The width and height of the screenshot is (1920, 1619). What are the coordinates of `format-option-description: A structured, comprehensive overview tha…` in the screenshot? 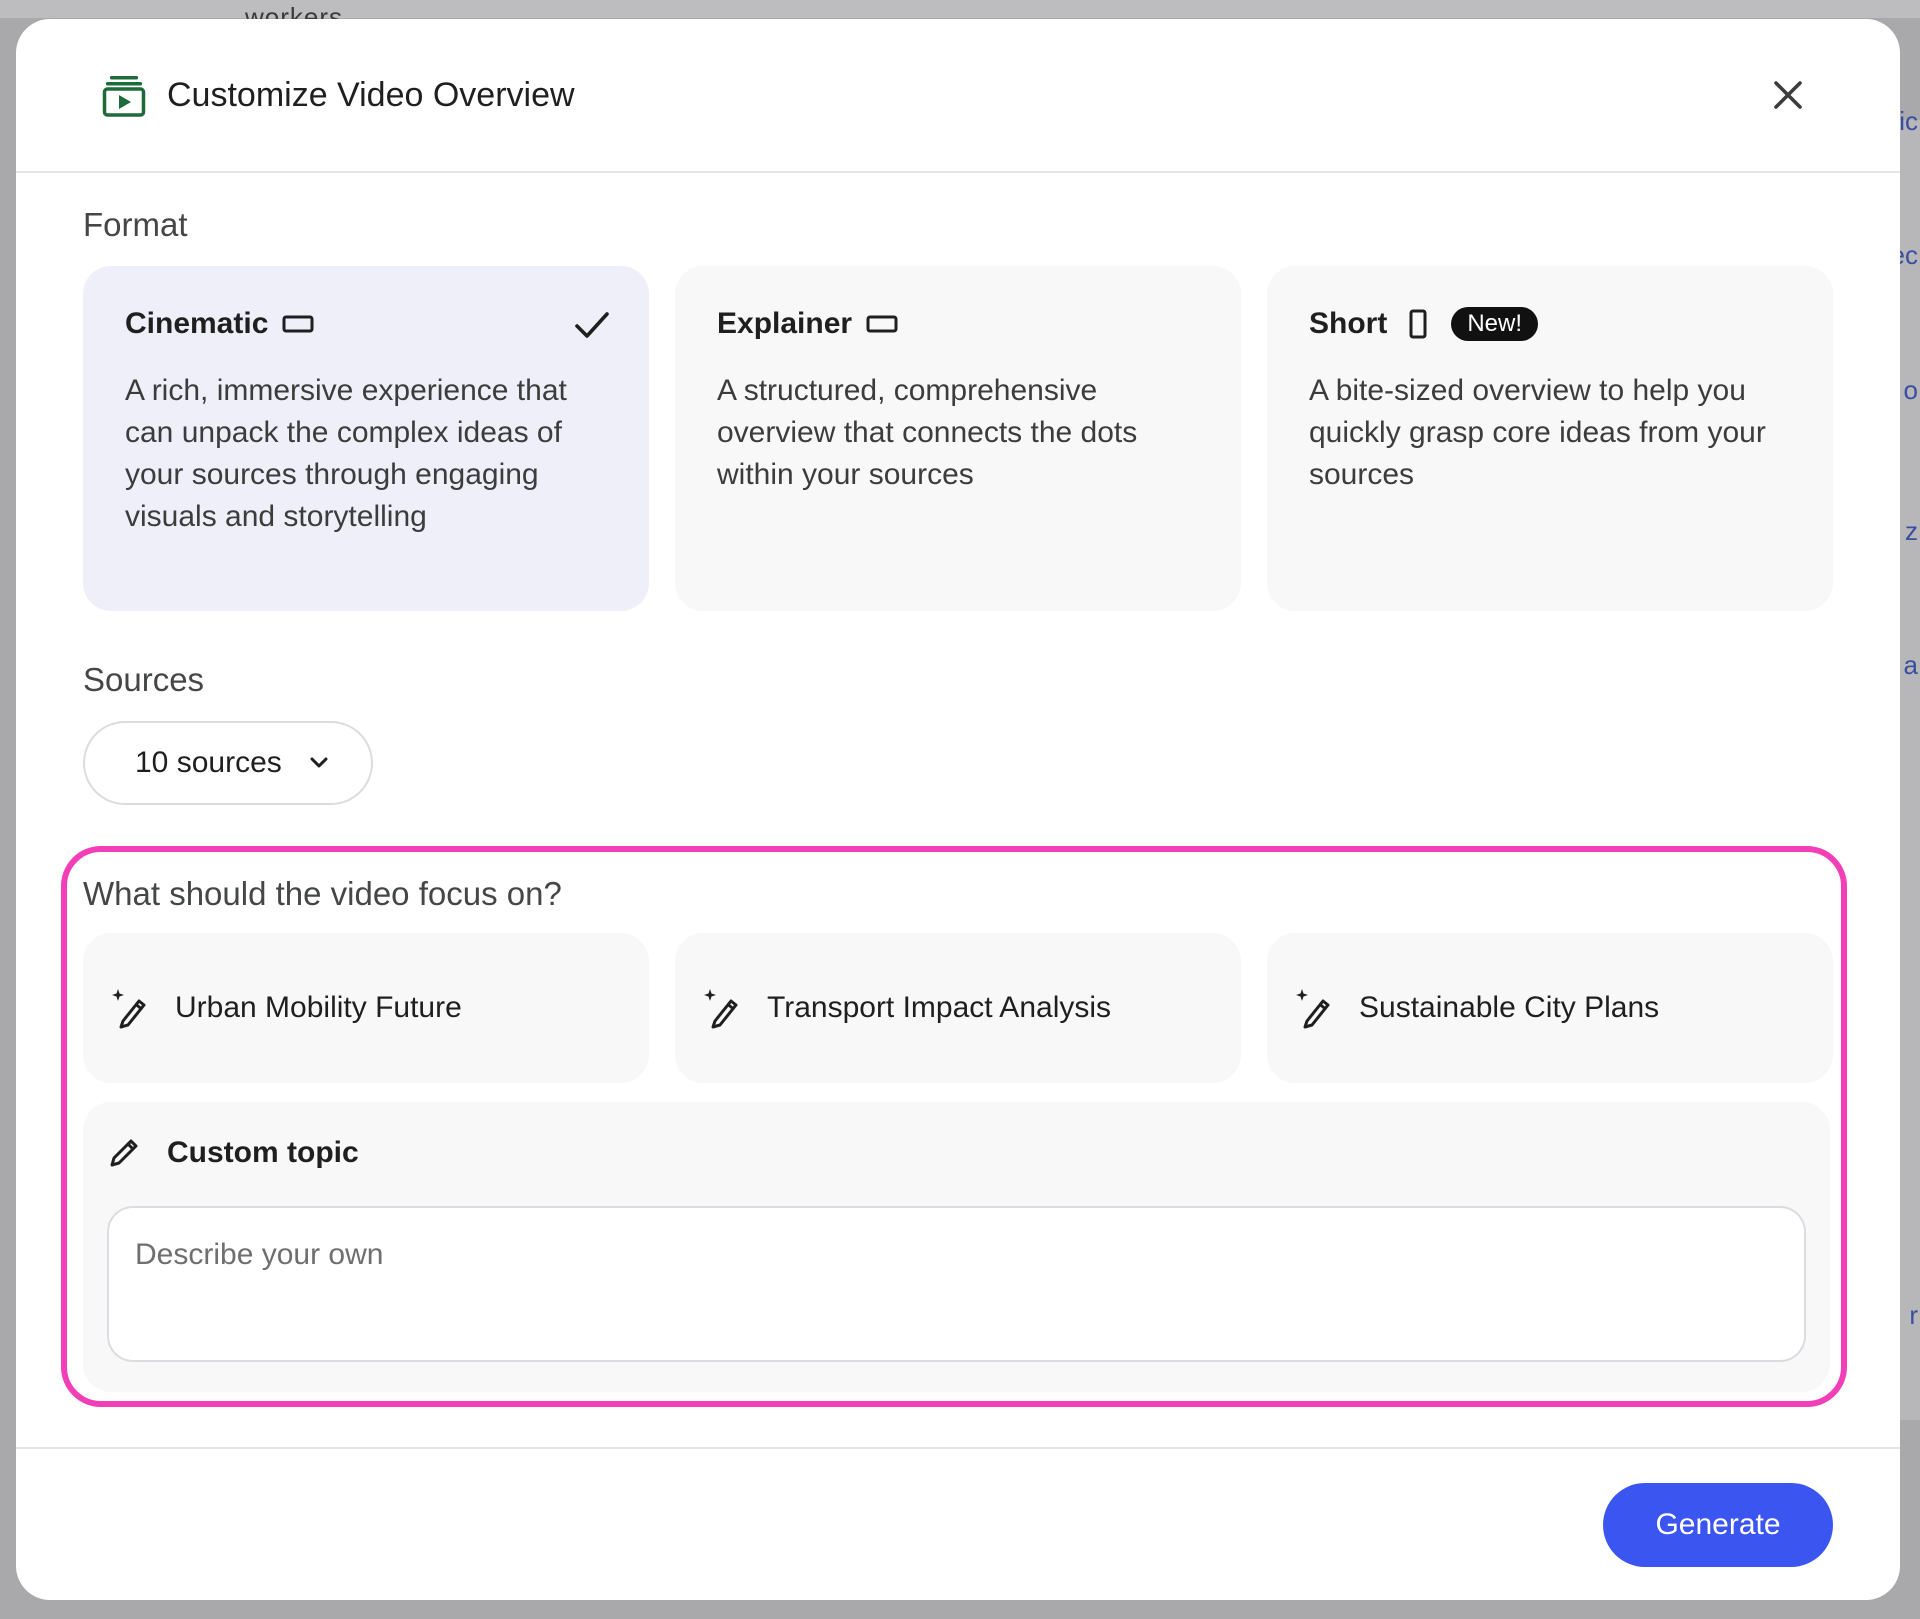 It's located at (927, 432).